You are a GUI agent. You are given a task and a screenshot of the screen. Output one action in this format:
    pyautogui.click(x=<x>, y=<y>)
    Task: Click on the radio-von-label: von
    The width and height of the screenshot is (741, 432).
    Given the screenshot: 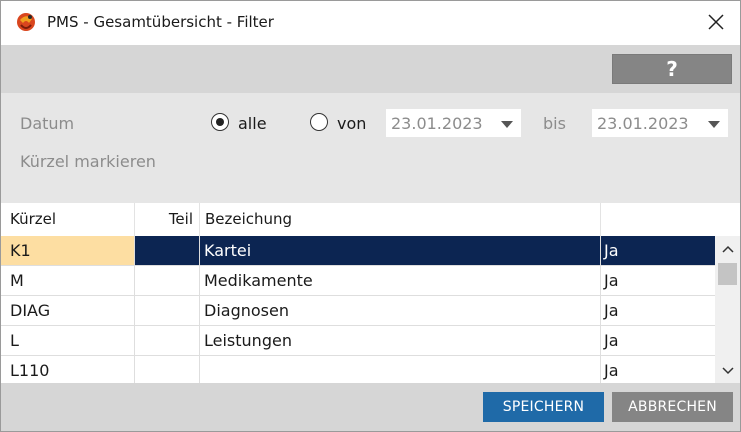 What is the action you would take?
    pyautogui.click(x=351, y=123)
    